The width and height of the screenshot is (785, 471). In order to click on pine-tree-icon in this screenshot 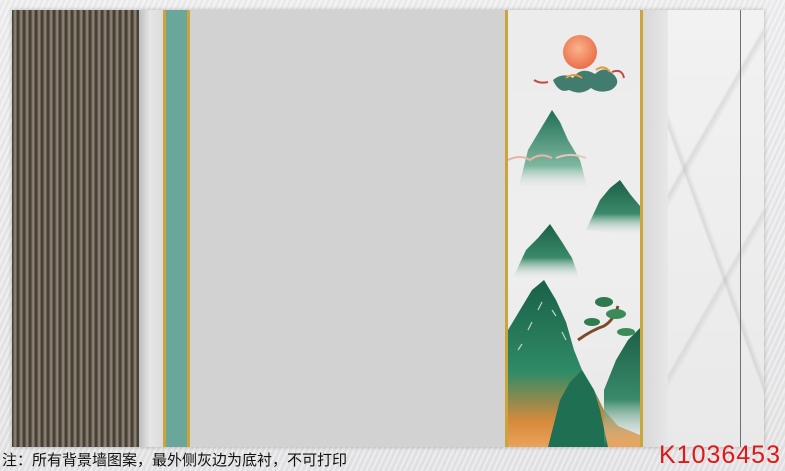, I will do `click(606, 319)`.